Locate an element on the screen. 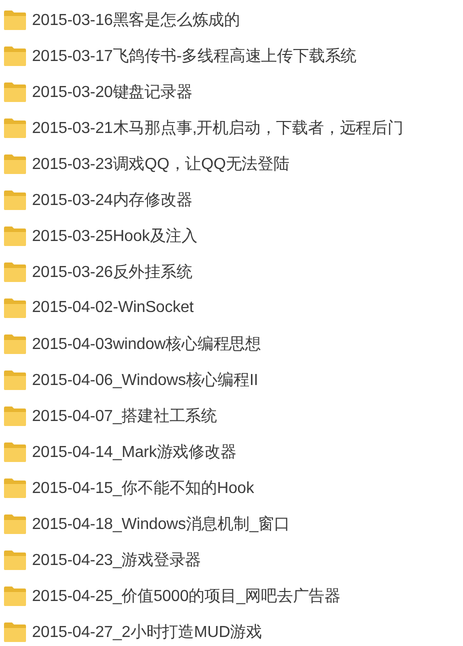 Image resolution: width=463 pixels, height=646 pixels. folder-name: 2015-03-26反外挂系统 is located at coordinates (112, 272).